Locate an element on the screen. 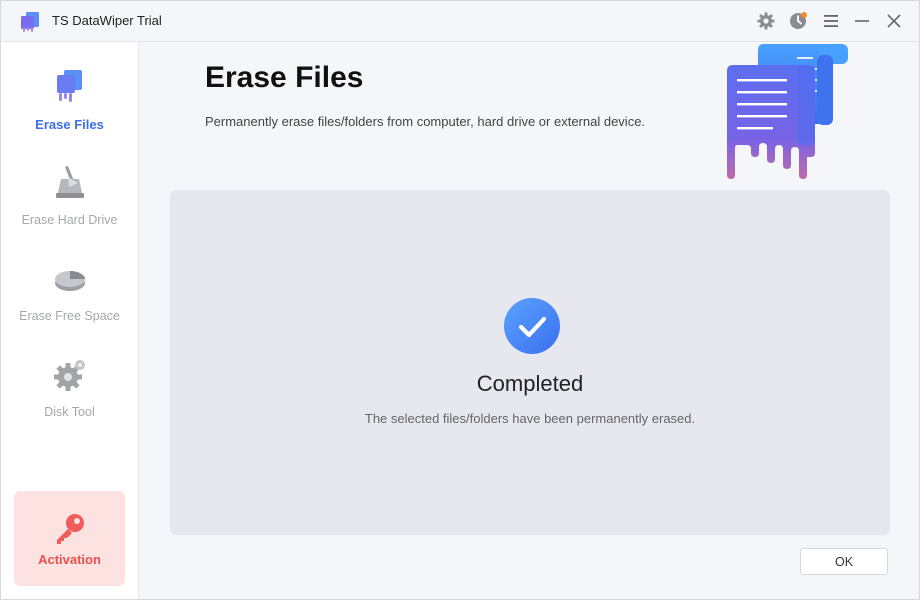  sidebar-item-label: Erase Hard Drive is located at coordinates (69, 220).